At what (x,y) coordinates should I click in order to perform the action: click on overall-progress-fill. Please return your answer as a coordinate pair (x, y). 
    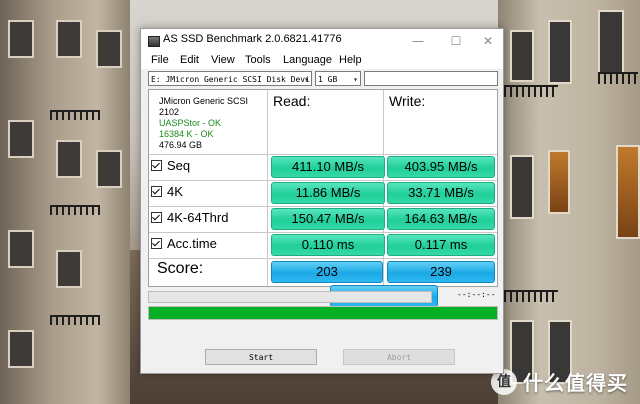
    Looking at the image, I should click on (323, 313).